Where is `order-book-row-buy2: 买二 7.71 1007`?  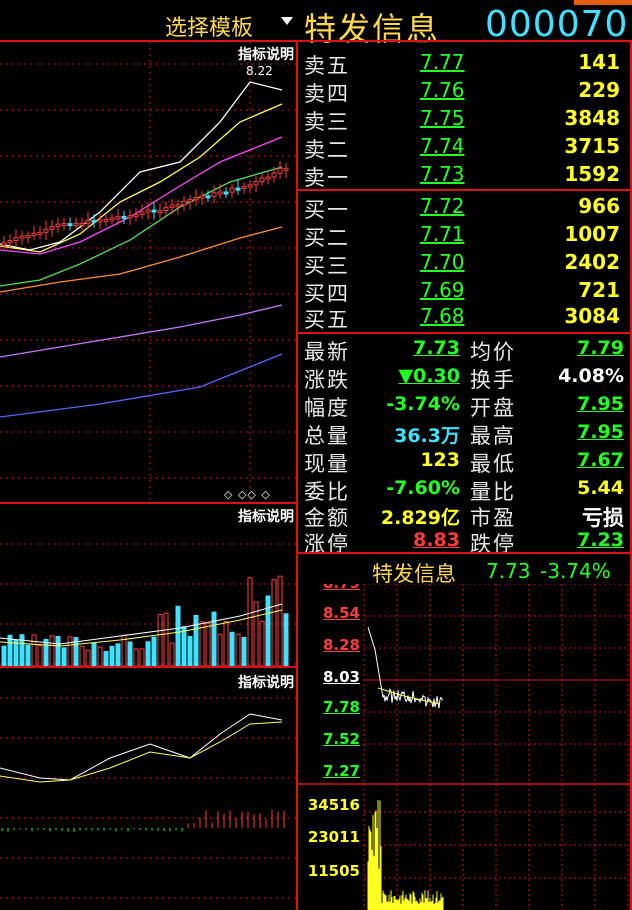 order-book-row-buy2: 买二 7.71 1007 is located at coordinates (463, 236).